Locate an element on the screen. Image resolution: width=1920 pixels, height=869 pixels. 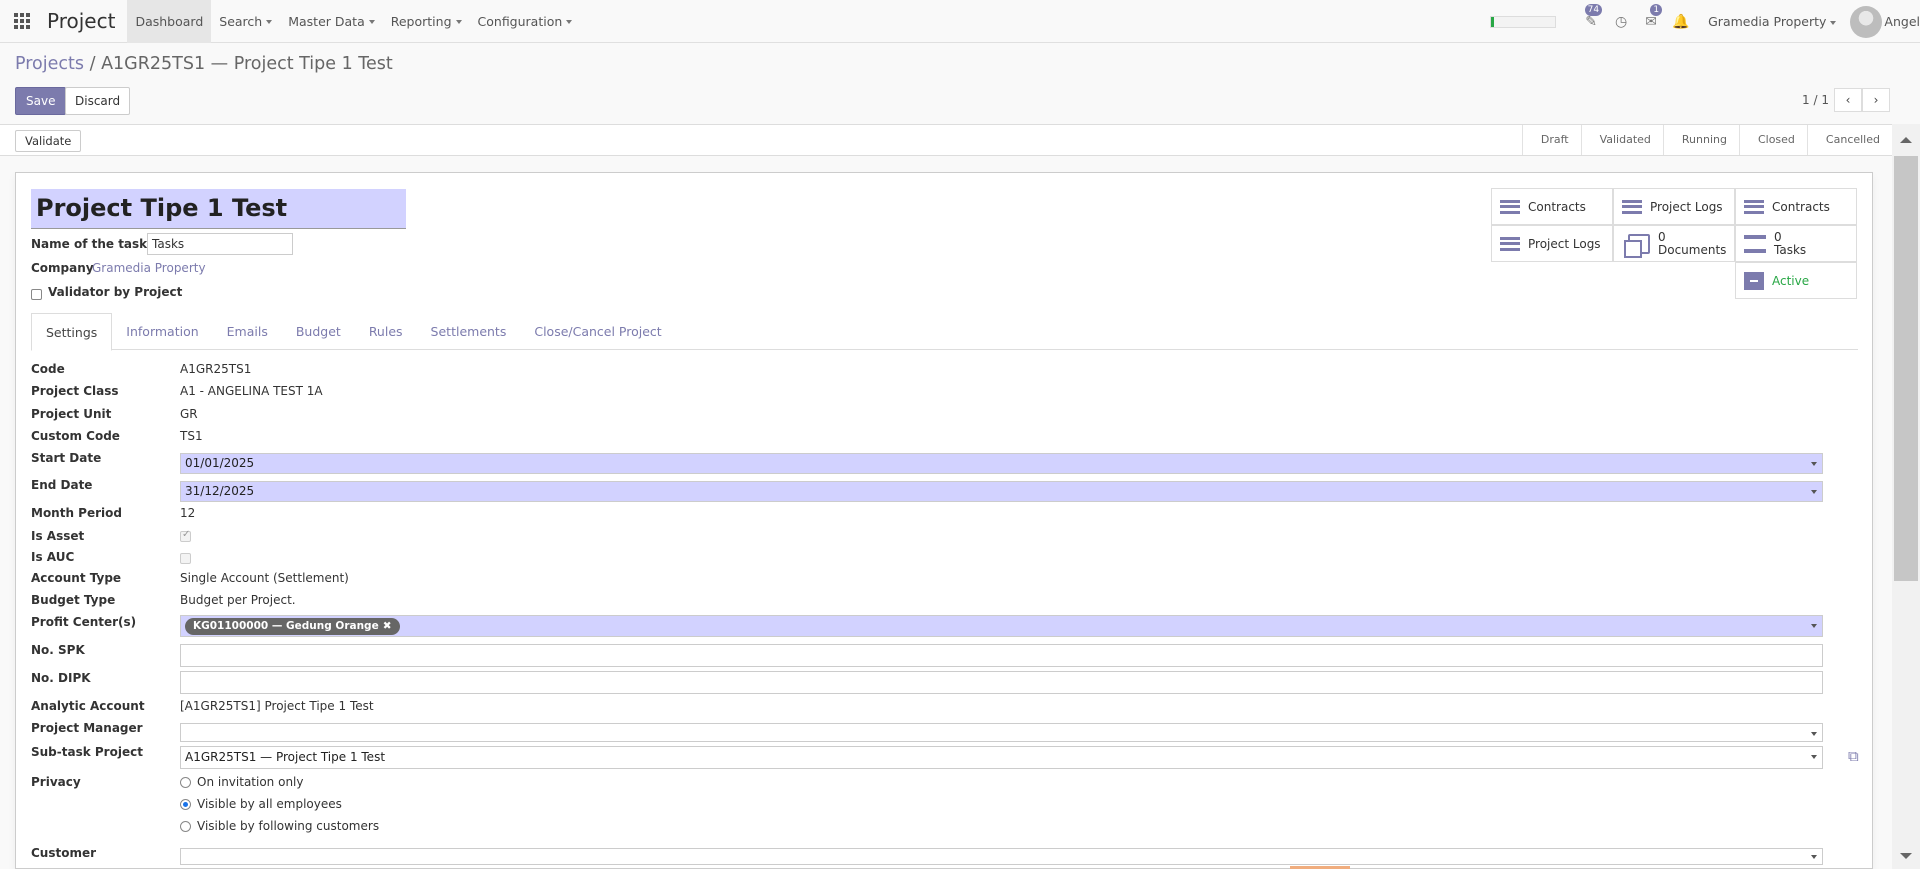
project-logs-button: Project Logs is located at coordinates (1674, 206).